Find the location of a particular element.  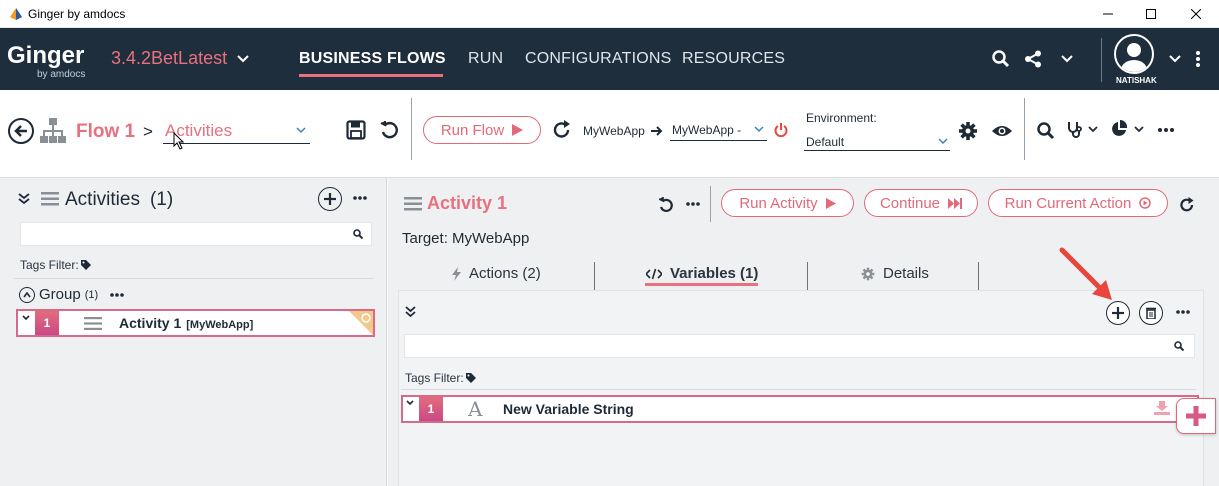

active-tab-underline is located at coordinates (371, 75).